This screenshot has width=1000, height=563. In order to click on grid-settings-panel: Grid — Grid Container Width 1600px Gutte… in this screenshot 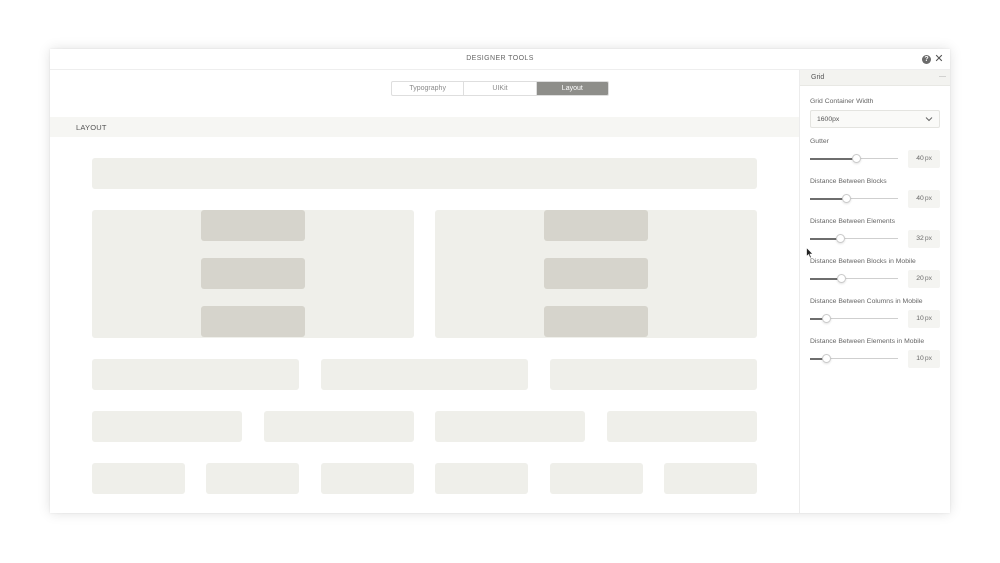, I will do `click(874, 291)`.